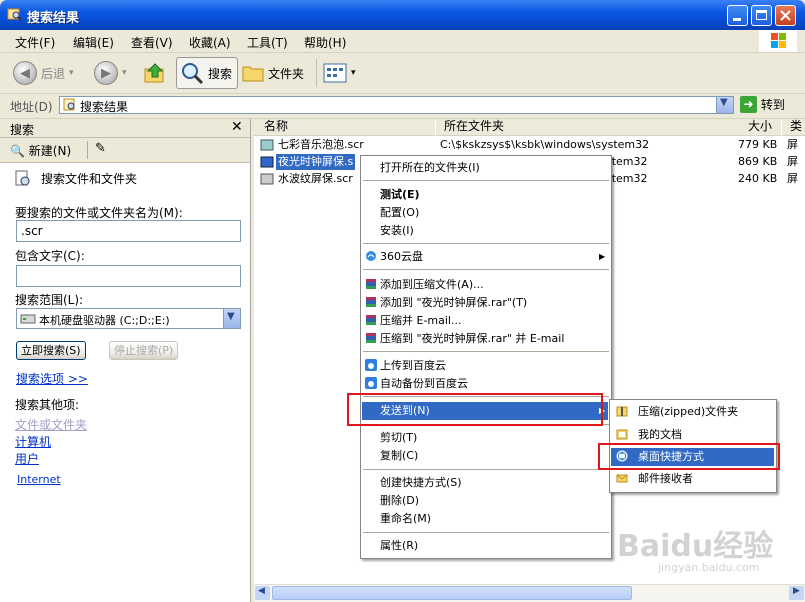 This screenshot has width=805, height=602. What do you see at coordinates (152, 42) in the screenshot?
I see `menu-view: 查看(V)` at bounding box center [152, 42].